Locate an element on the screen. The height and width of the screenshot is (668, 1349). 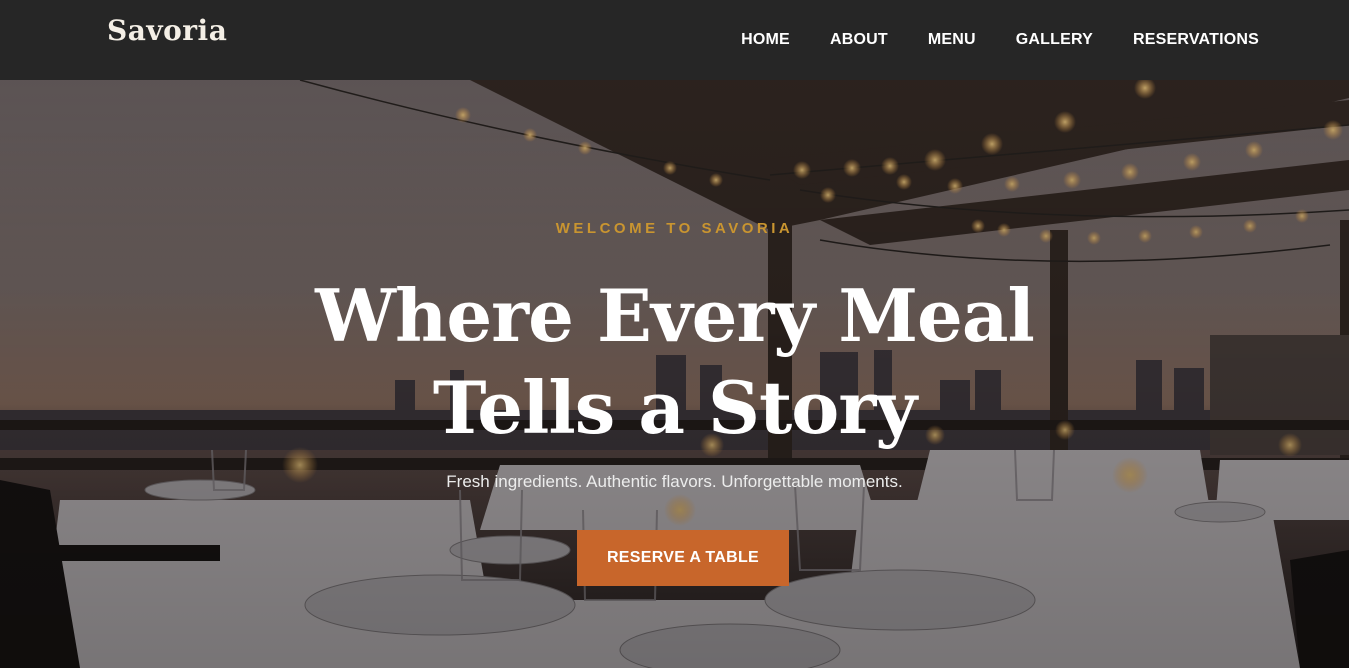
nav-item-about: ABOUT is located at coordinates (859, 40).